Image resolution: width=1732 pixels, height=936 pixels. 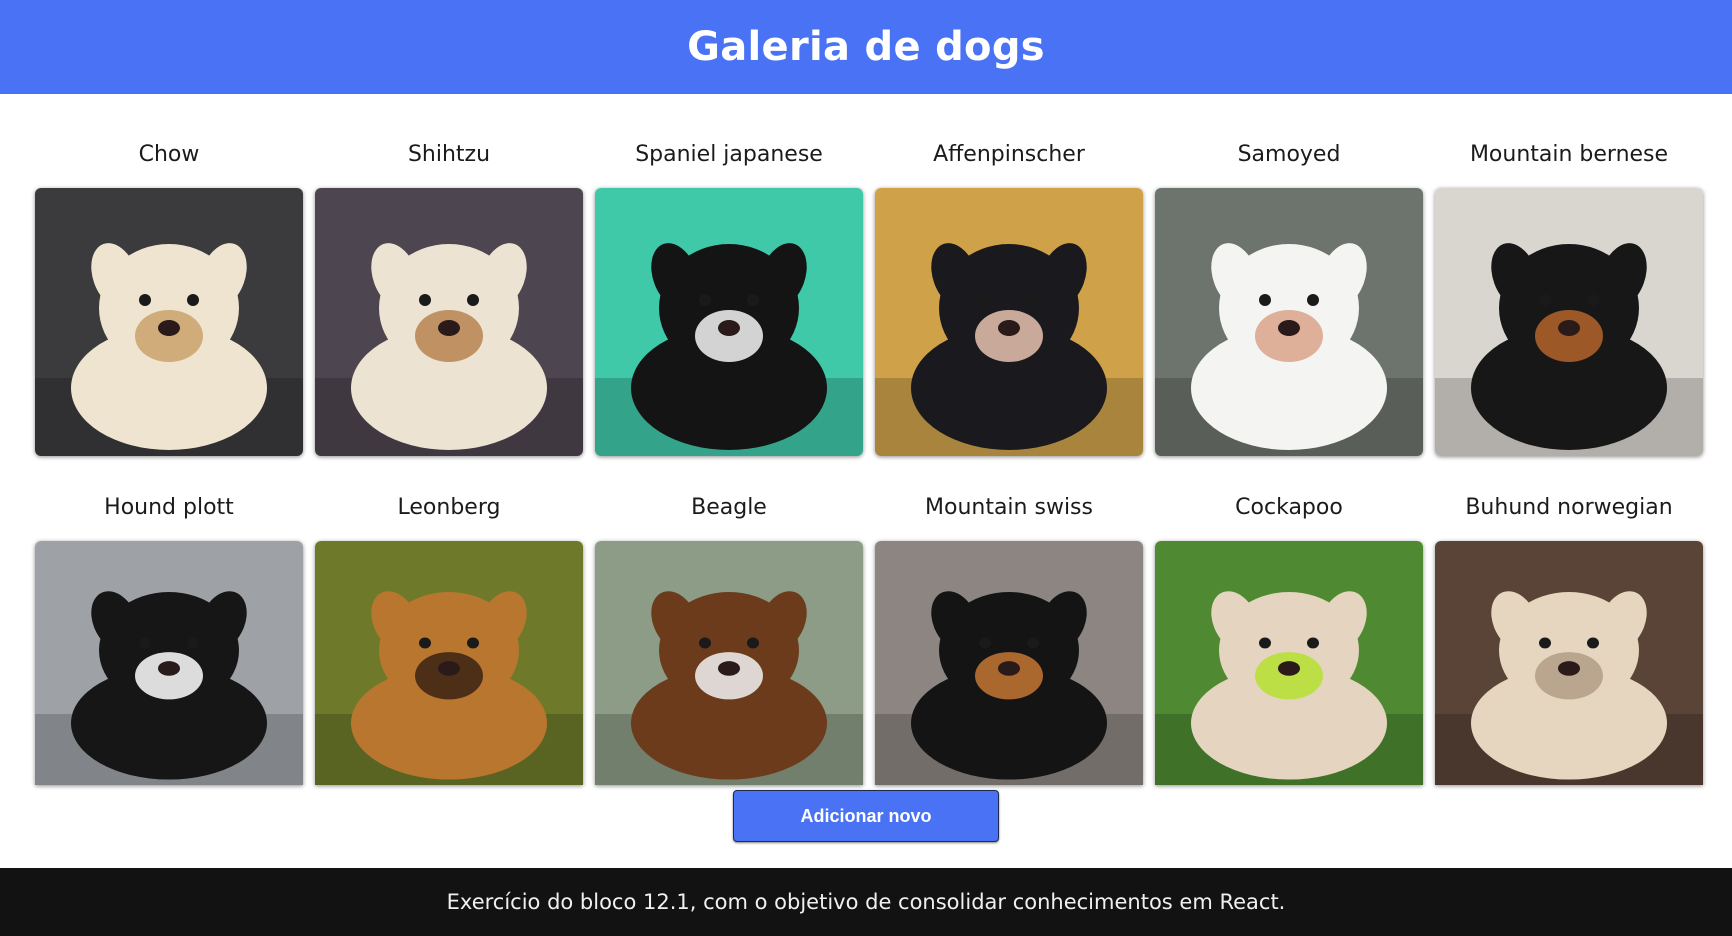 I want to click on add-button-container: Adicionar novo, so click(x=866, y=816).